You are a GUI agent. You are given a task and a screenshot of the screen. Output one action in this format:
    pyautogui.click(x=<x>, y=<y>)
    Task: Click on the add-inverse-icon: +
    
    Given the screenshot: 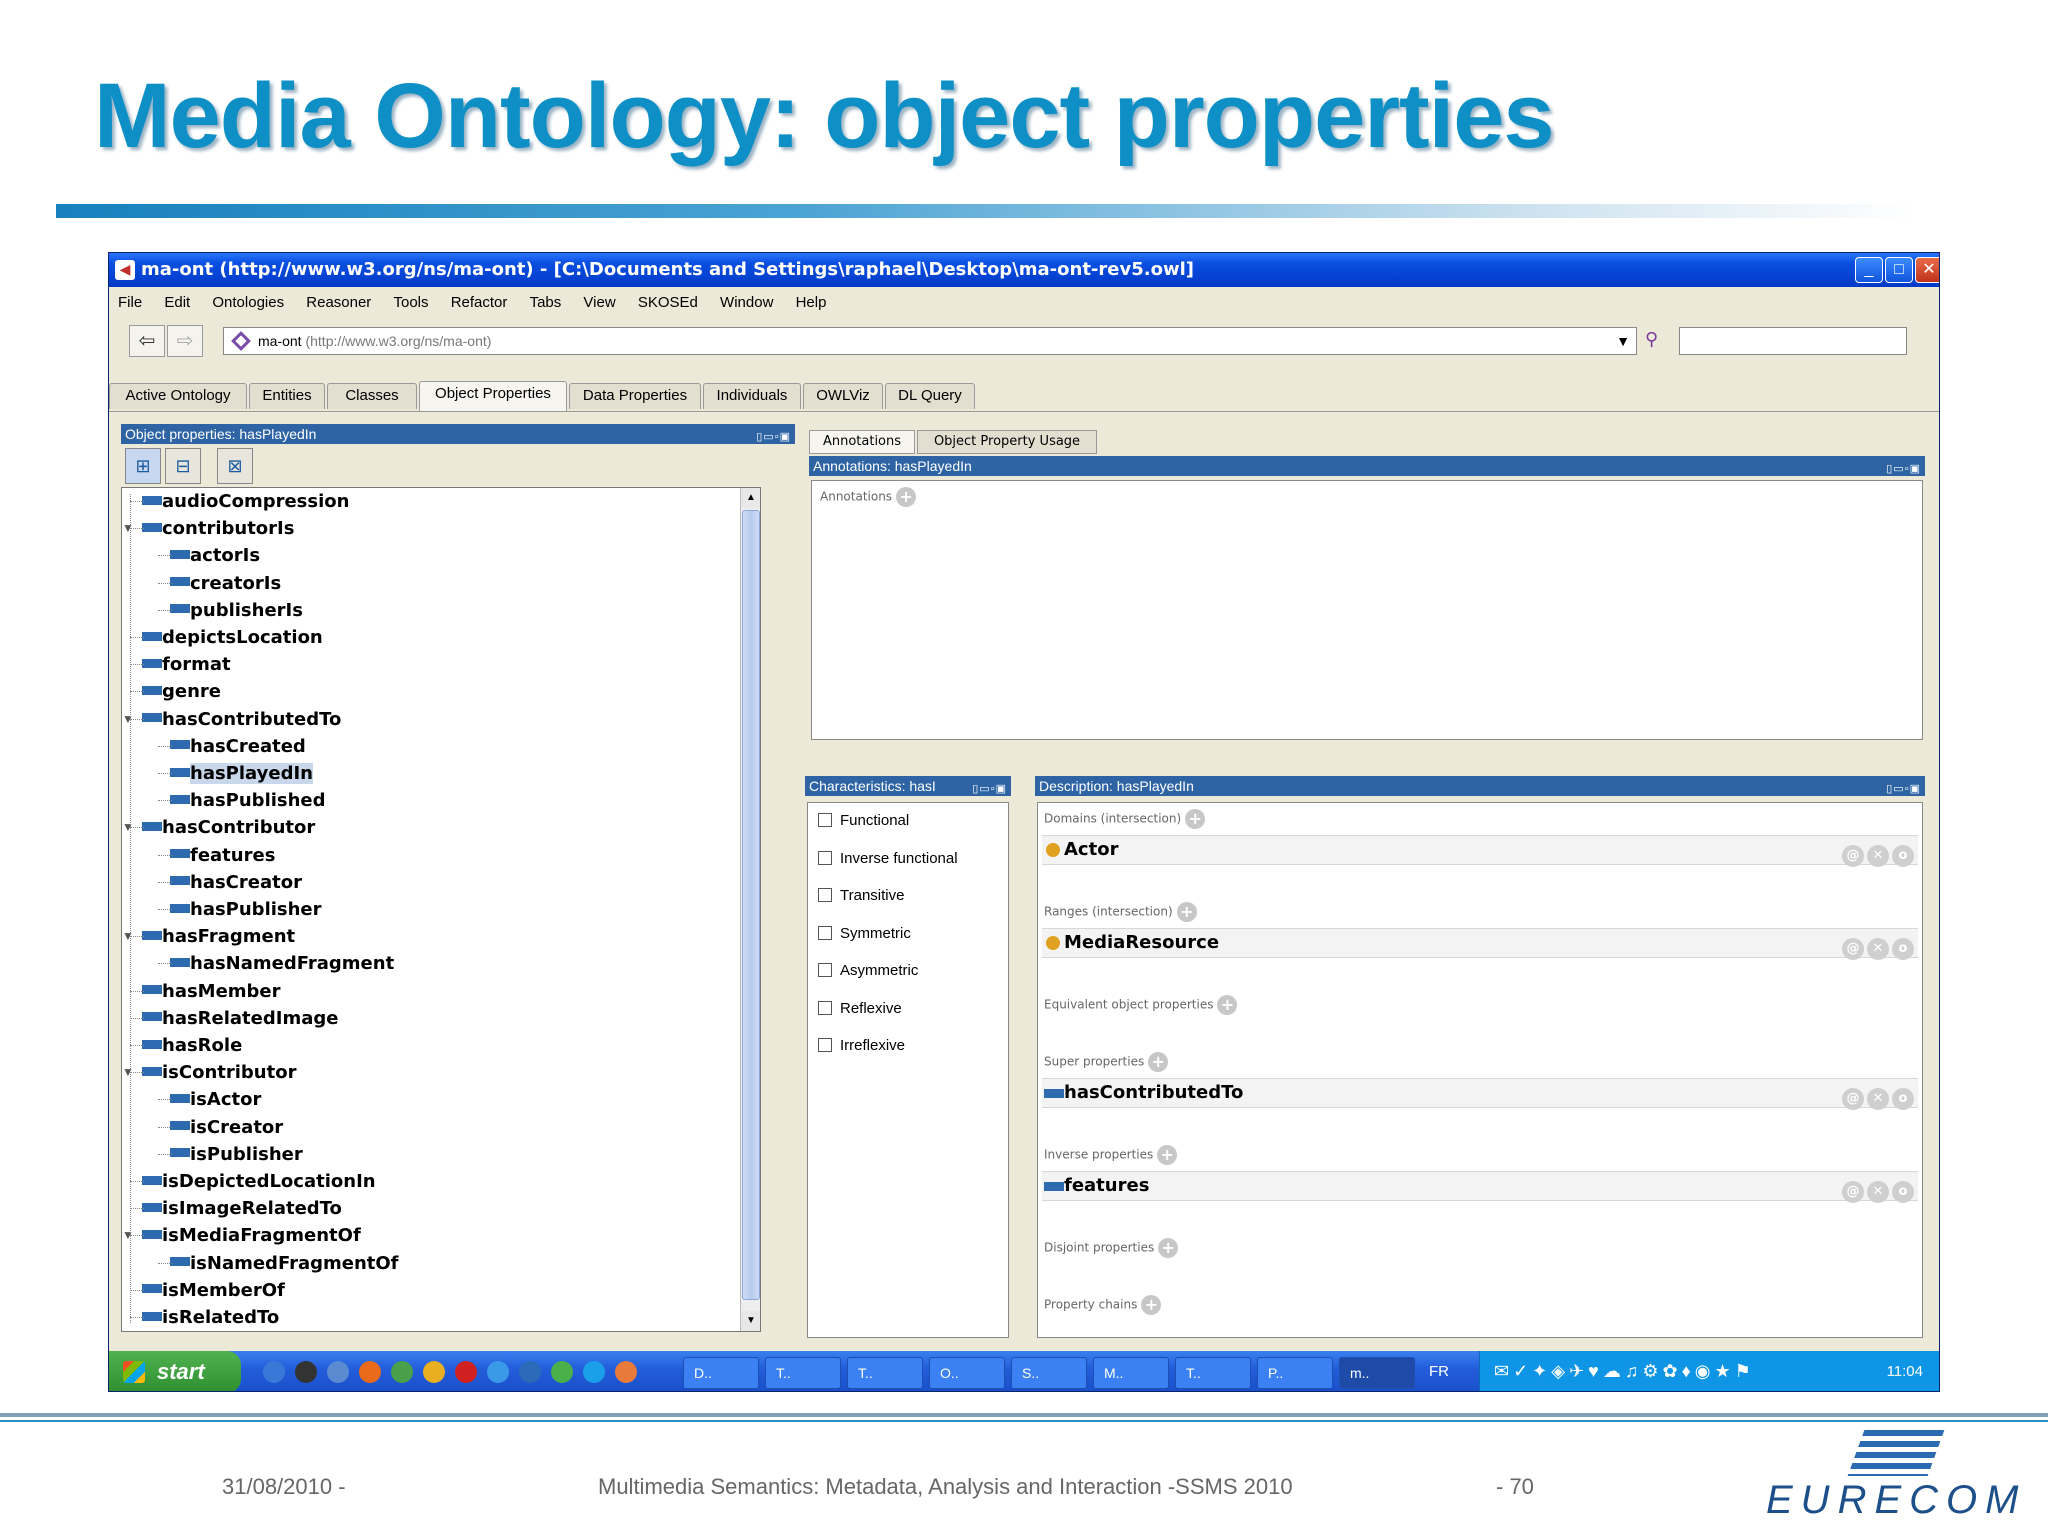 What is the action you would take?
    pyautogui.click(x=1167, y=1155)
    